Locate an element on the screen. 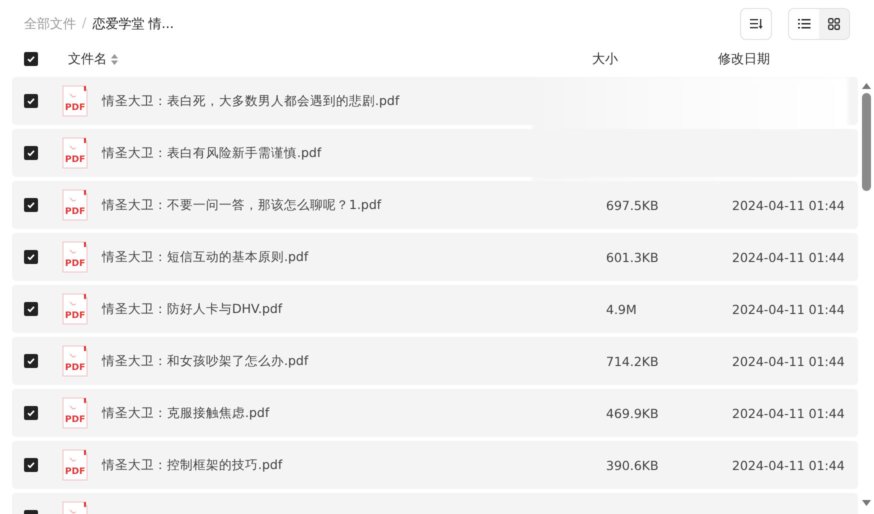 The image size is (874, 514). column-header: 文件名 is located at coordinates (87, 59).